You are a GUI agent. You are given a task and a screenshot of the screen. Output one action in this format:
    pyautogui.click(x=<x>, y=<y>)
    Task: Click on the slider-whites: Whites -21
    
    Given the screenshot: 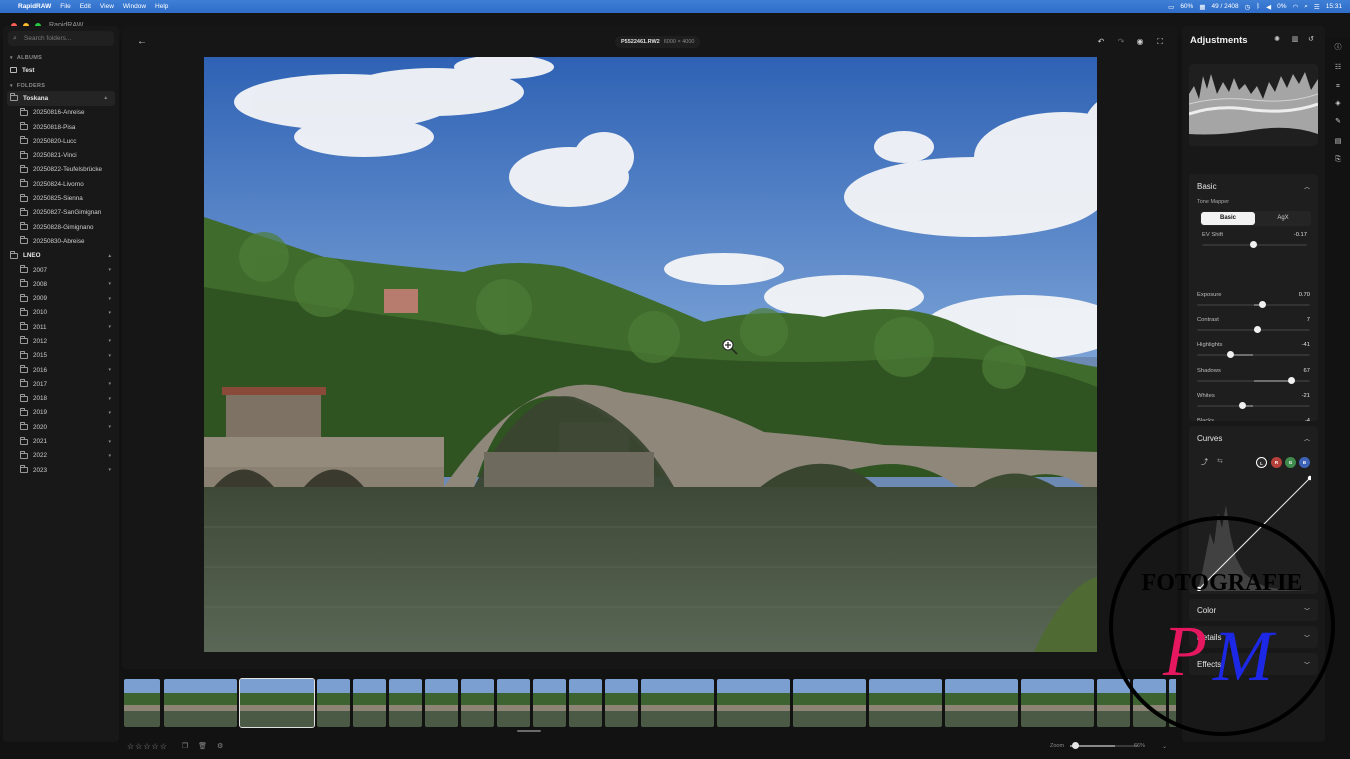 What is the action you would take?
    pyautogui.click(x=1253, y=404)
    